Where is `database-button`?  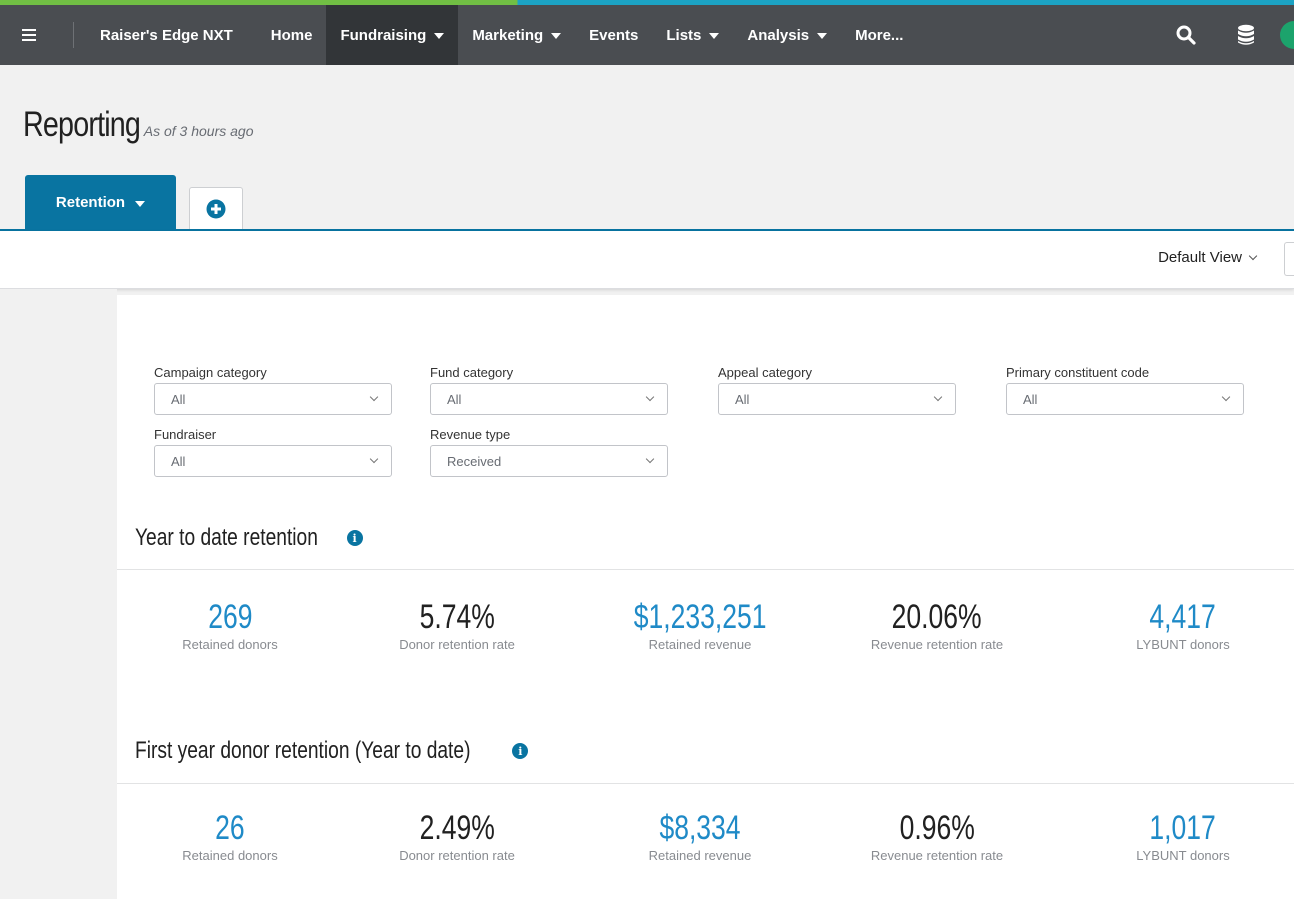 database-button is located at coordinates (1246, 35).